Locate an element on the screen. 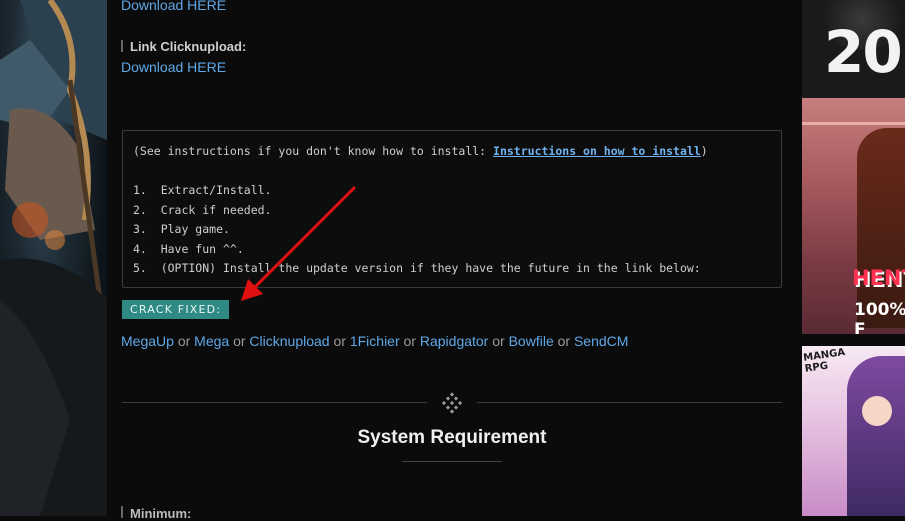 The image size is (905, 521). step-3: 3. Play game. is located at coordinates (181, 229).